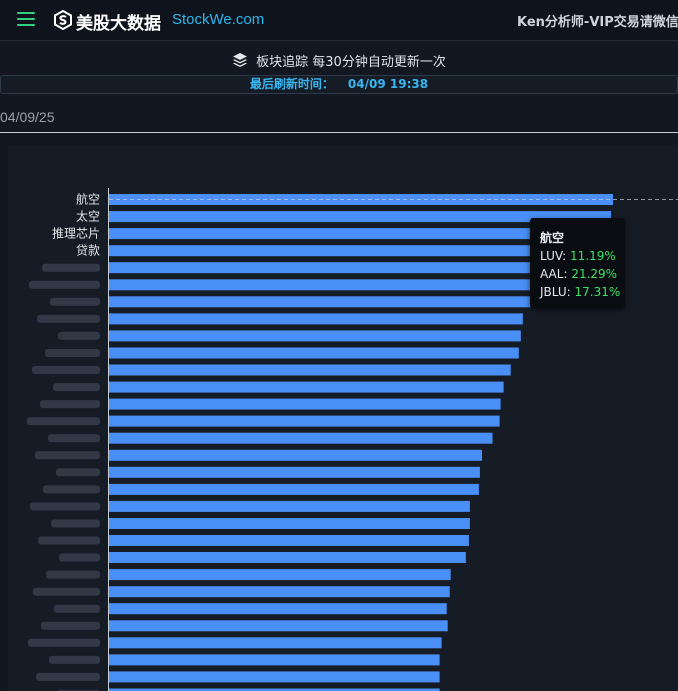 The height and width of the screenshot is (691, 678). I want to click on tooltip-ticker: AAL:, so click(554, 274).